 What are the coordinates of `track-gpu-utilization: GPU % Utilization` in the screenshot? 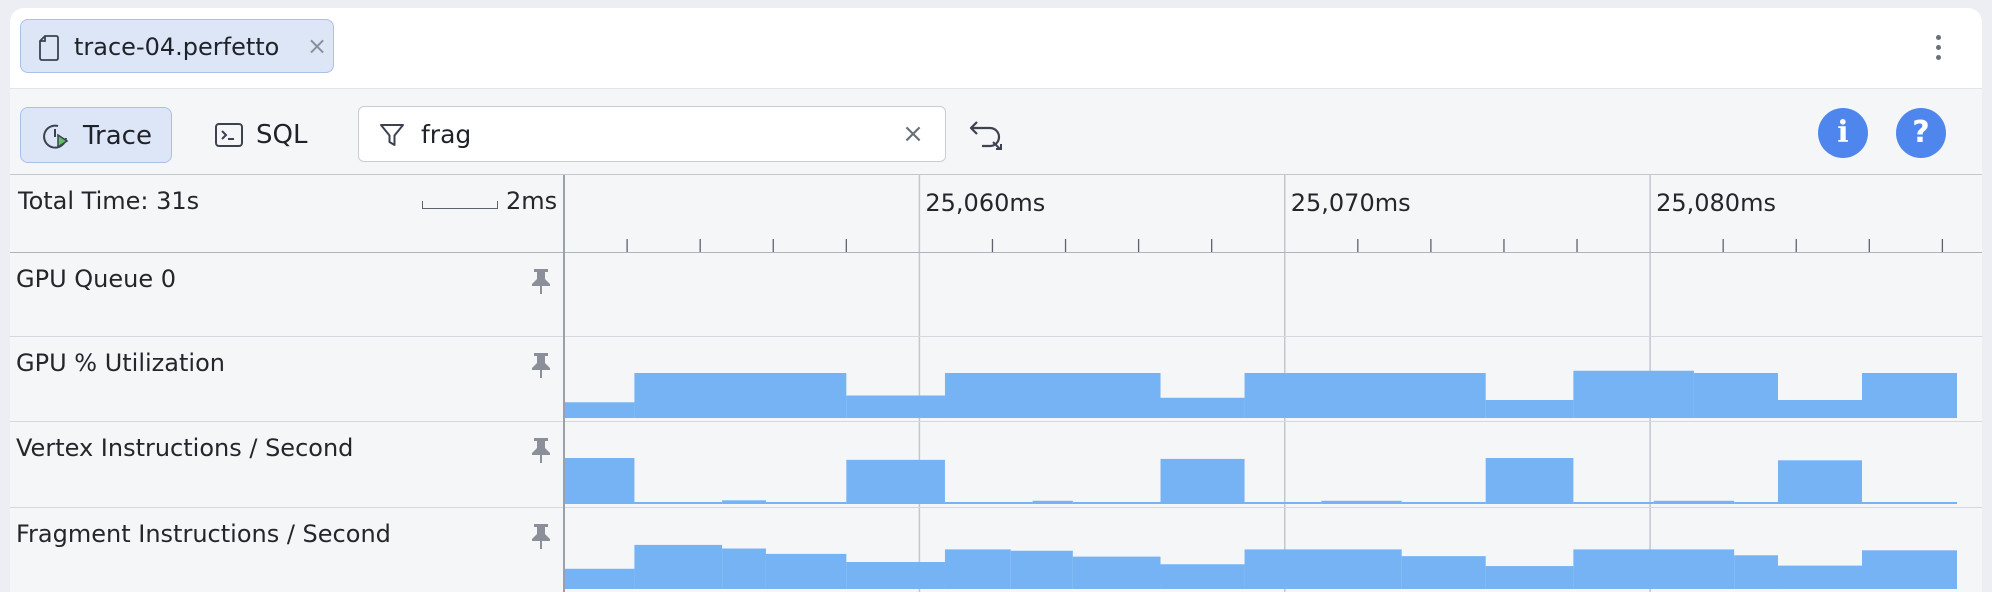 It's located at (996, 379).